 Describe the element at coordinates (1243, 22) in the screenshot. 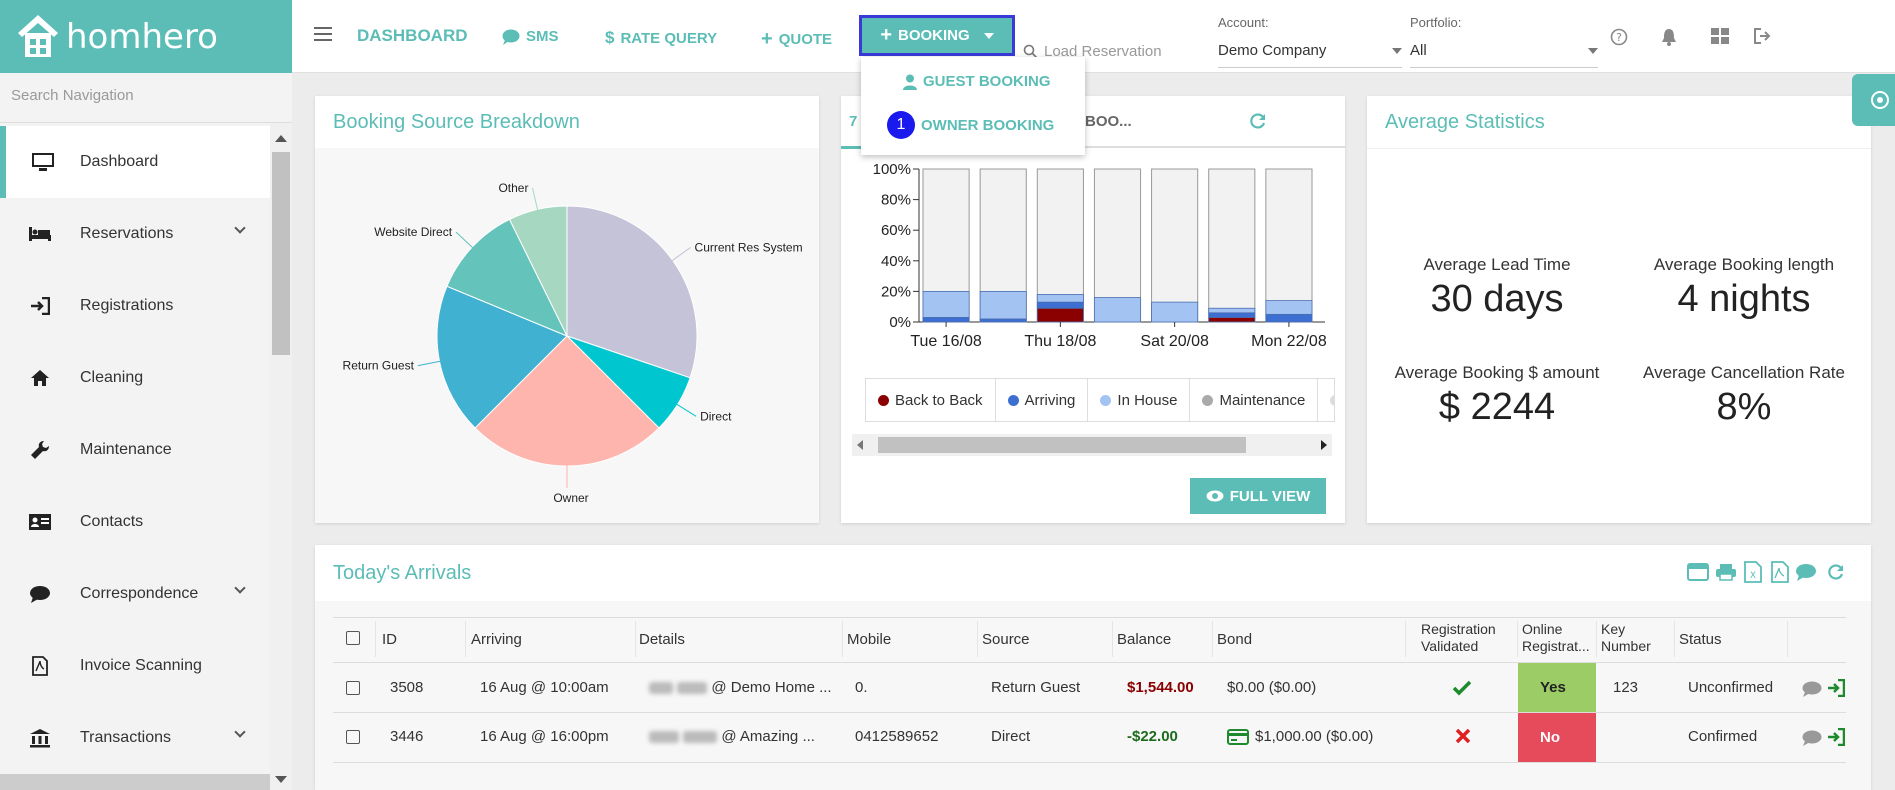

I see `account-label: Account:` at that location.